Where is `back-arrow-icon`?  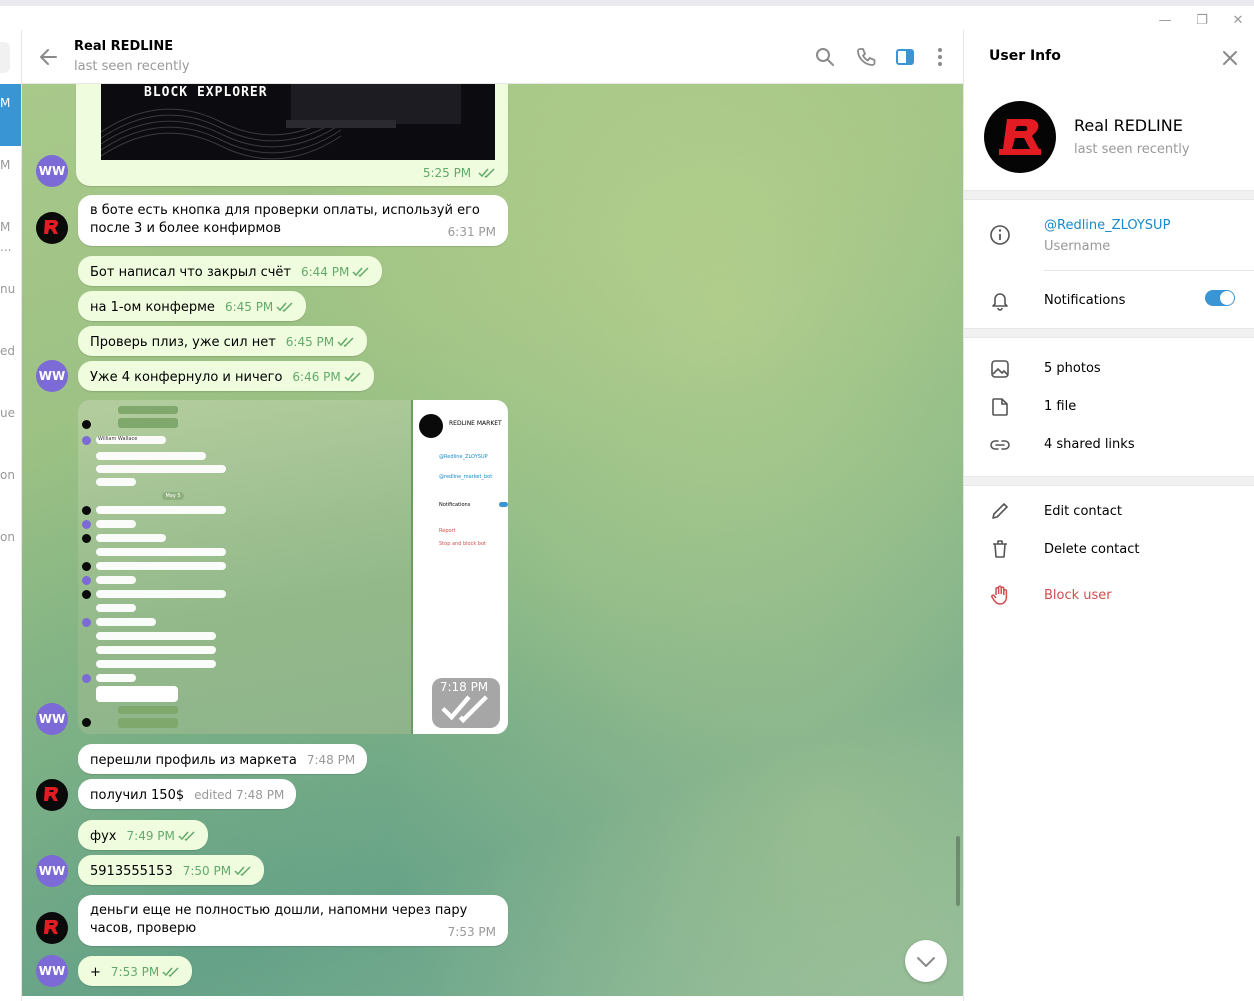
back-arrow-icon is located at coordinates (49, 57).